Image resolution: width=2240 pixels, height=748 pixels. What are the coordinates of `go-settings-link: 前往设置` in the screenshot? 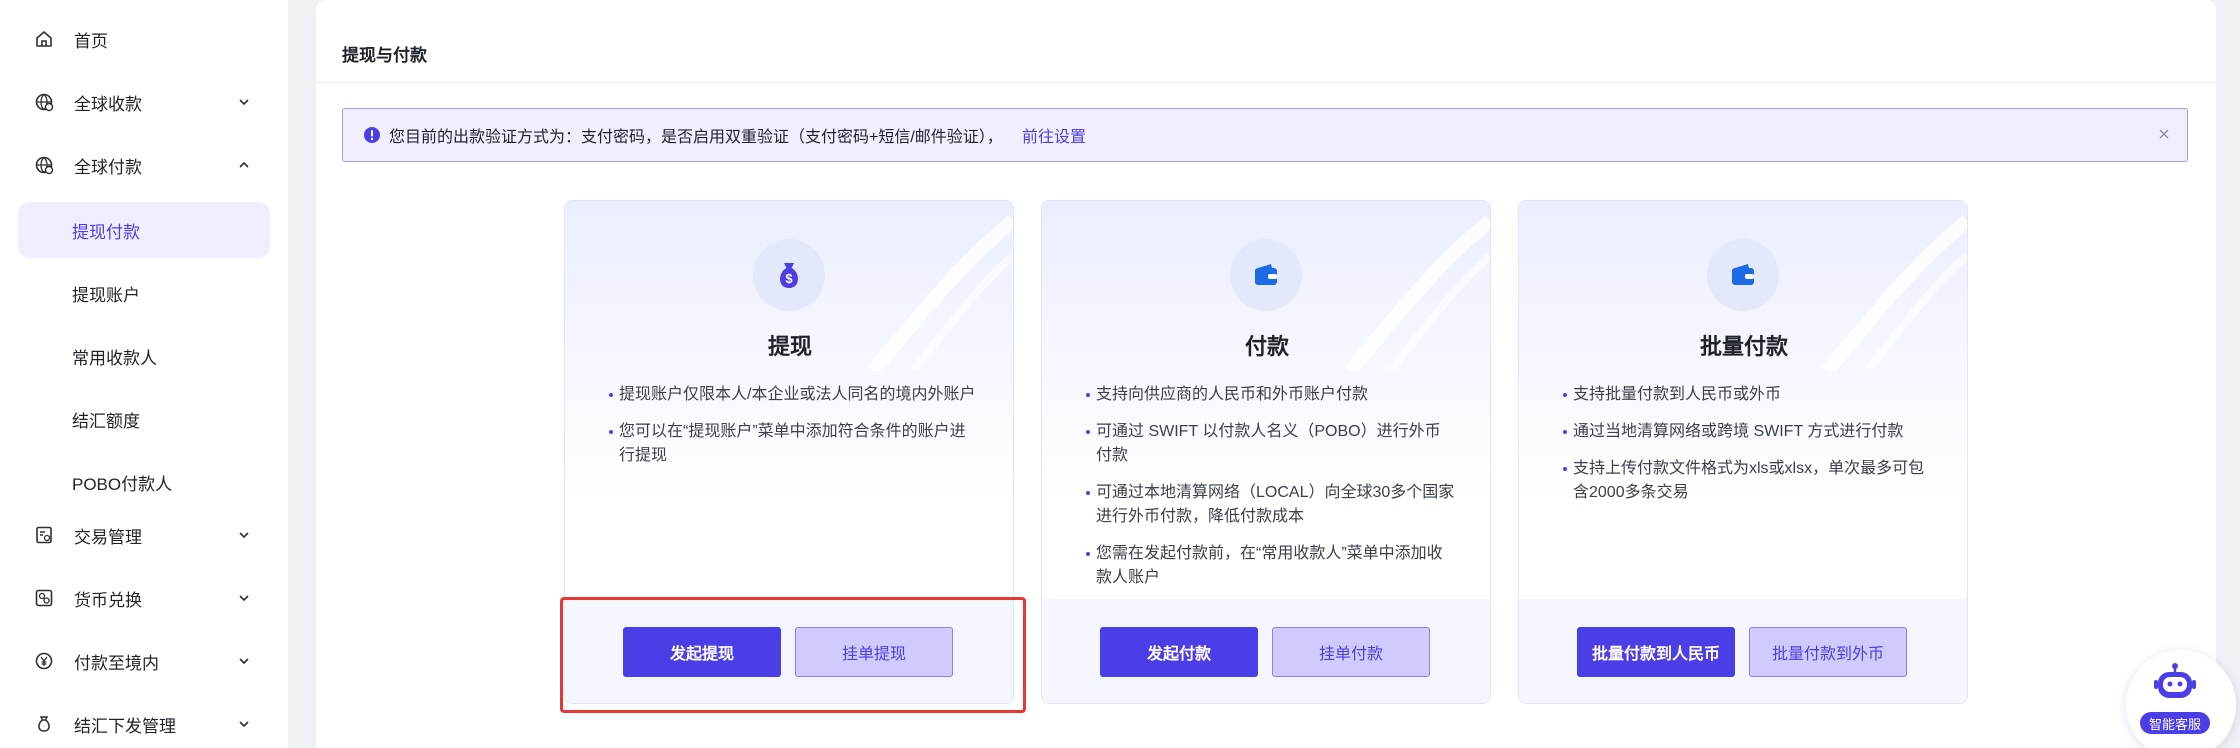 It's located at (1054, 135).